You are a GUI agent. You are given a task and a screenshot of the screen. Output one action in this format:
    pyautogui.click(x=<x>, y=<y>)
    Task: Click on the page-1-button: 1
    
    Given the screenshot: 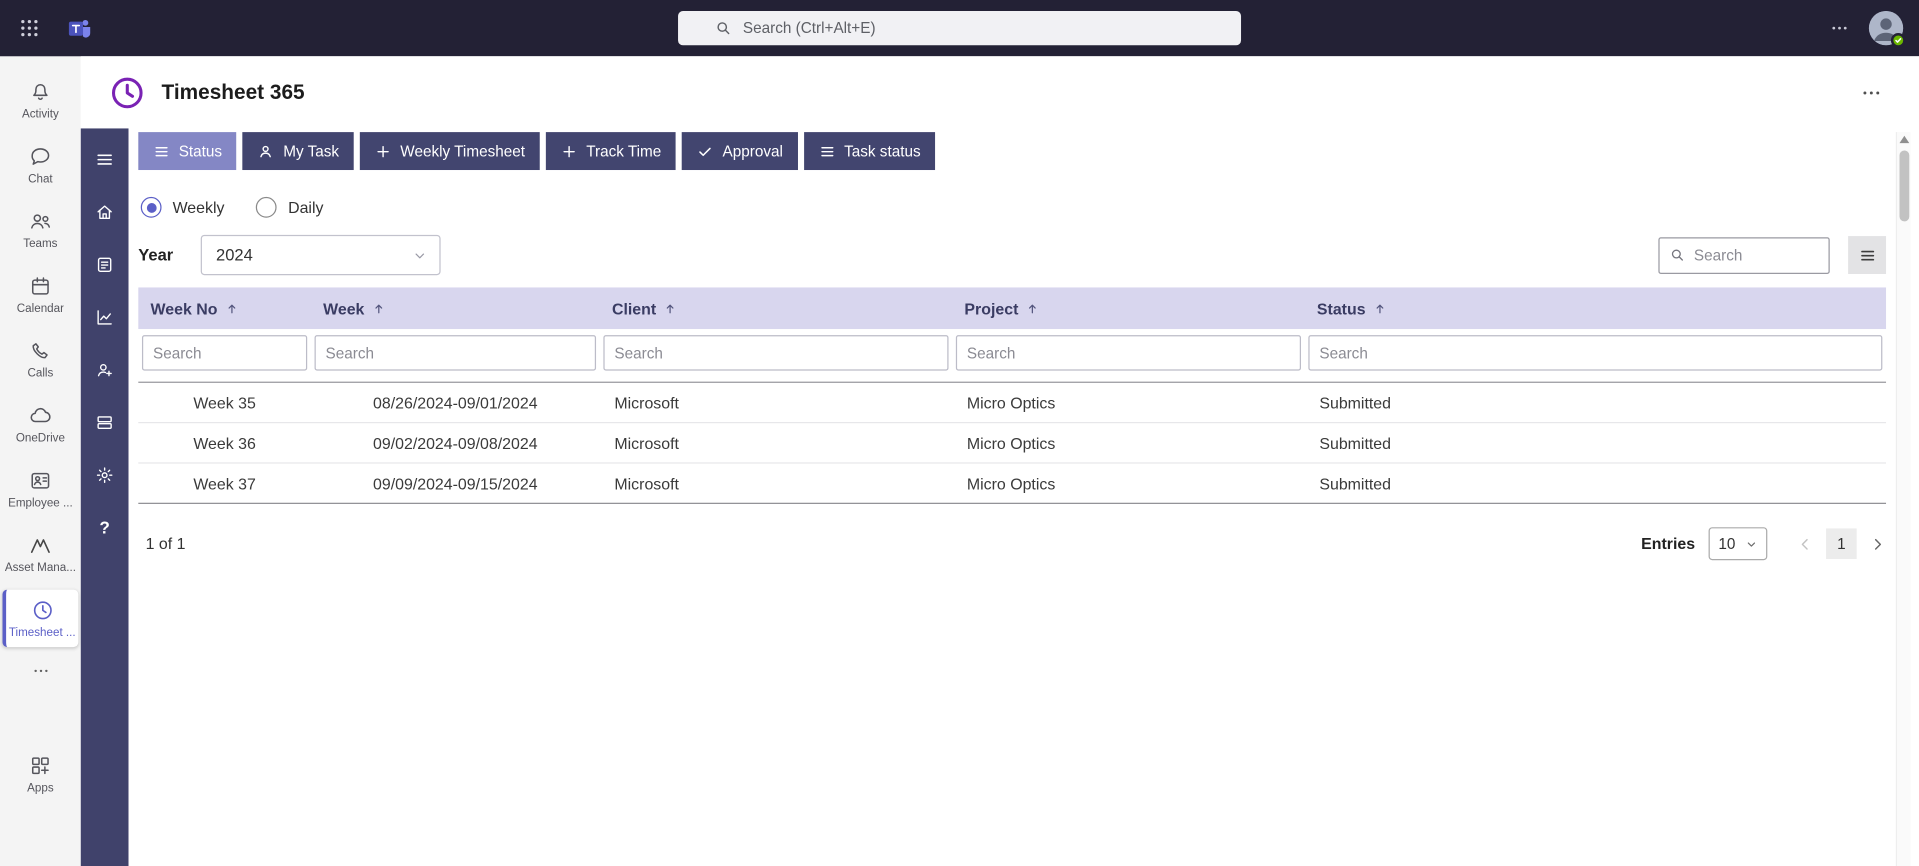 What is the action you would take?
    pyautogui.click(x=1841, y=544)
    